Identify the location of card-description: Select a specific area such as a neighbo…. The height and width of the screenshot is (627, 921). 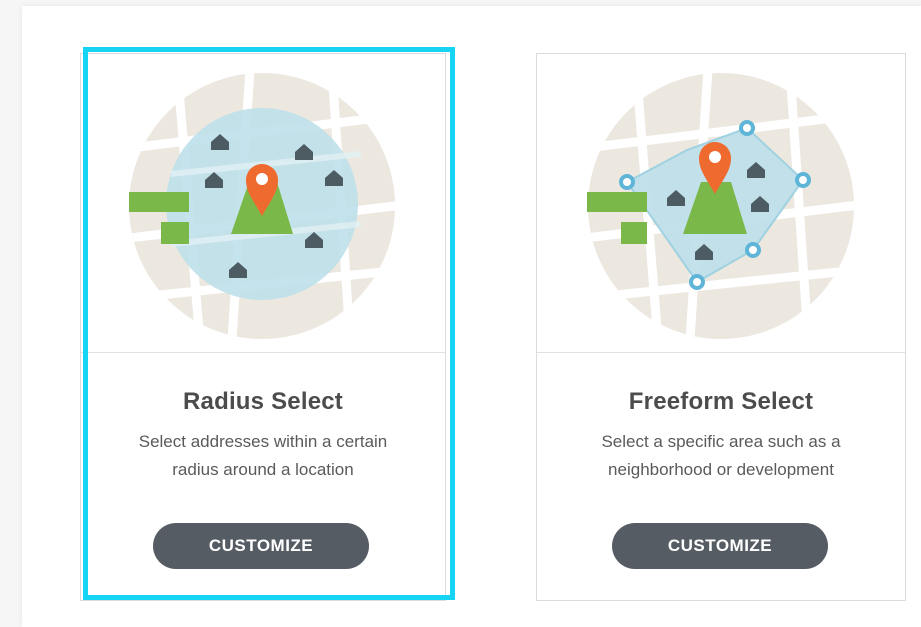
(721, 455).